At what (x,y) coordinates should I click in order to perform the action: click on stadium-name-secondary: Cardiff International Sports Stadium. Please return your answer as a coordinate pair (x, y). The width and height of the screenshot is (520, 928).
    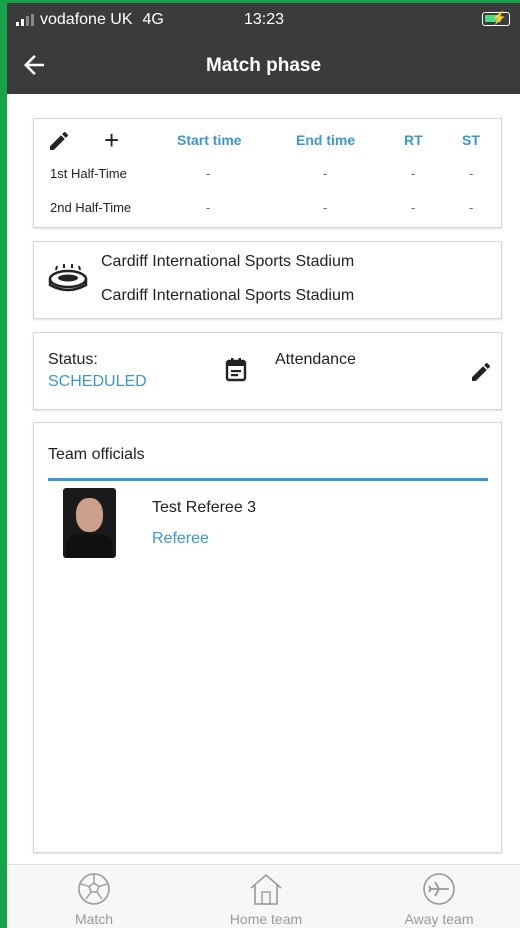
    Looking at the image, I should click on (228, 295).